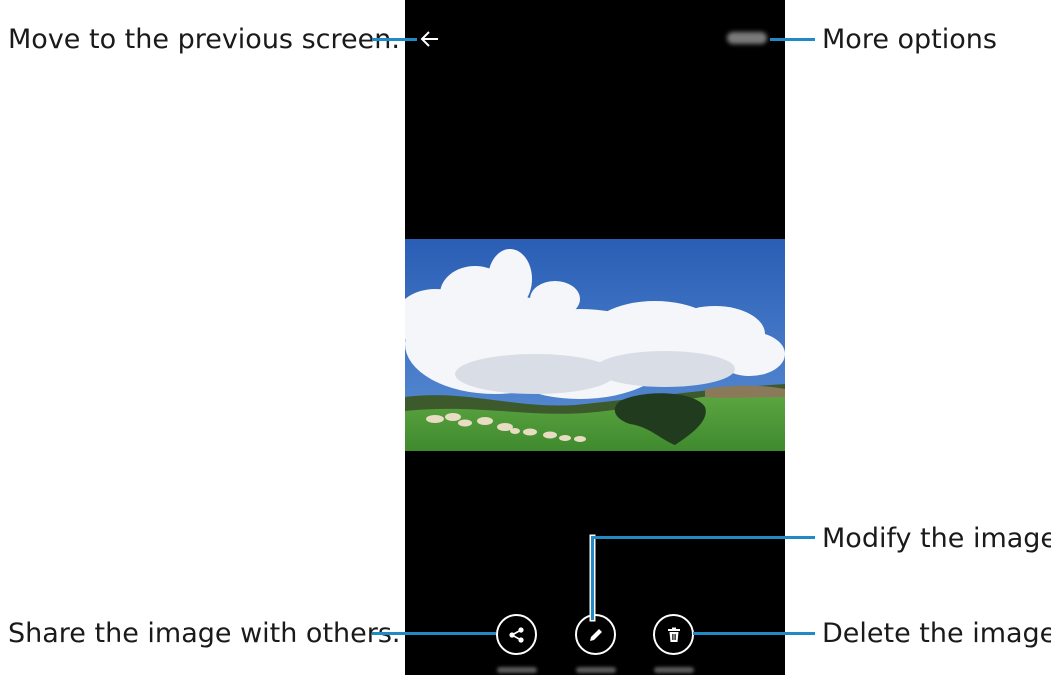 Image resolution: width=1051 pixels, height=675 pixels. I want to click on leader-modify-horizontal, so click(703, 537).